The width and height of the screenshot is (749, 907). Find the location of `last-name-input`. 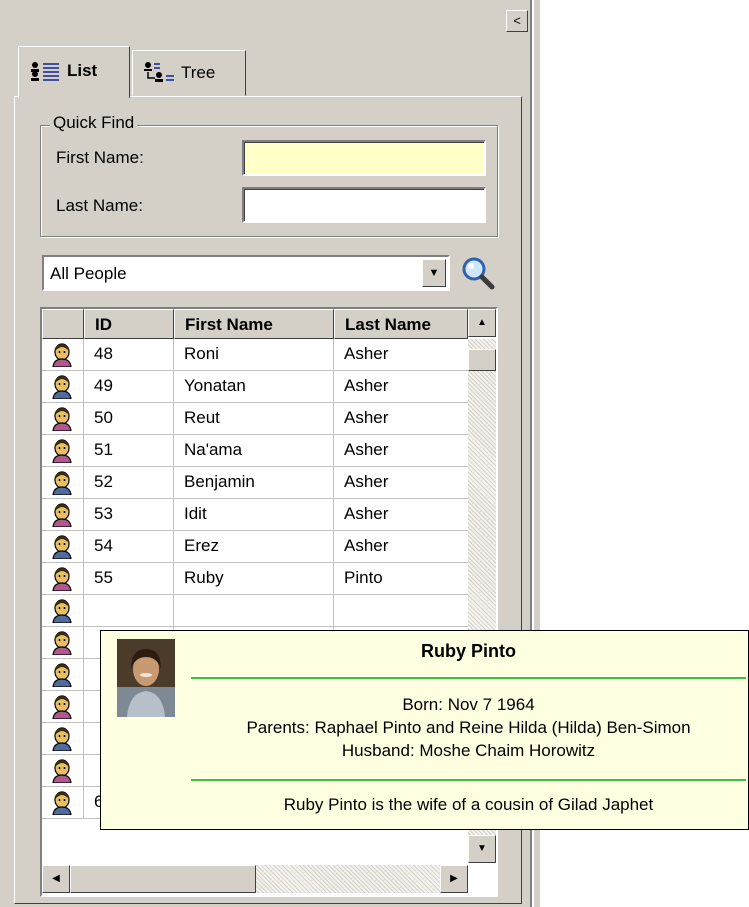

last-name-input is located at coordinates (364, 205).